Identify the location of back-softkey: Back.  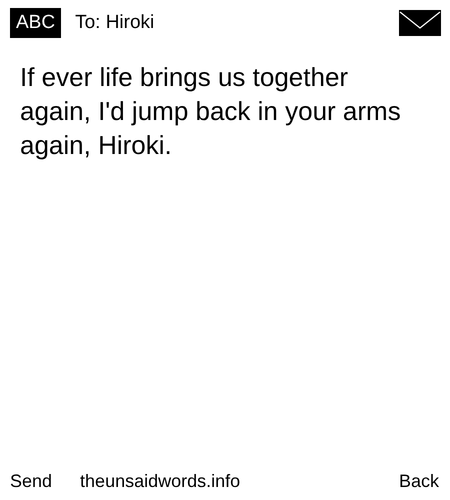
(418, 481).